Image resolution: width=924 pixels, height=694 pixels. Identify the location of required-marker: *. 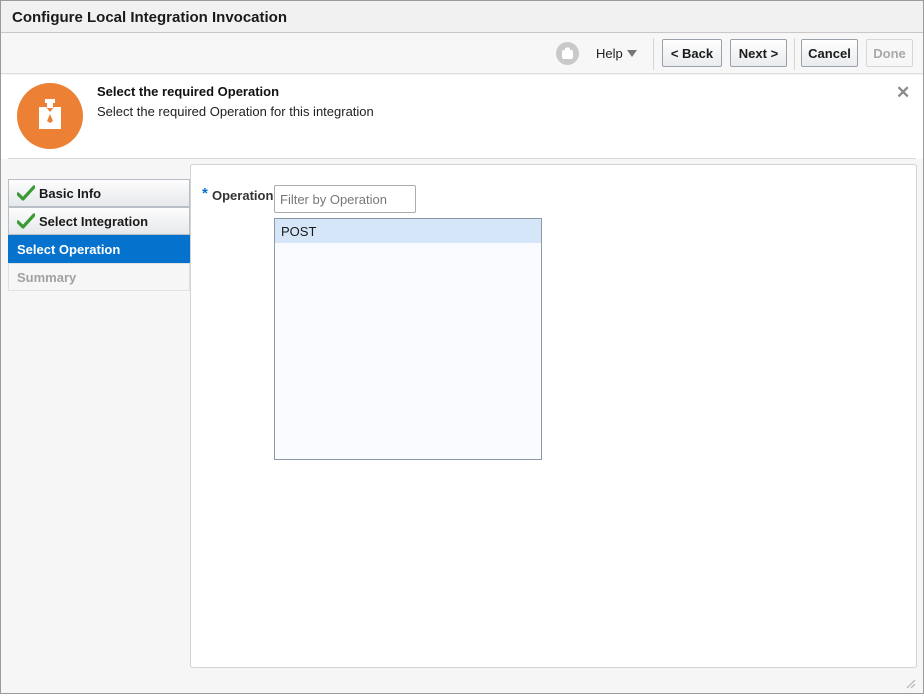
(205, 193).